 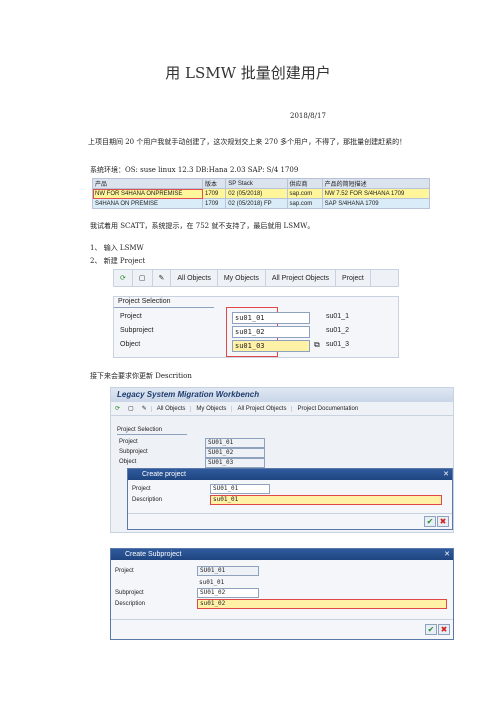 What do you see at coordinates (235, 463) in the screenshot?
I see `object-input: SU01_03` at bounding box center [235, 463].